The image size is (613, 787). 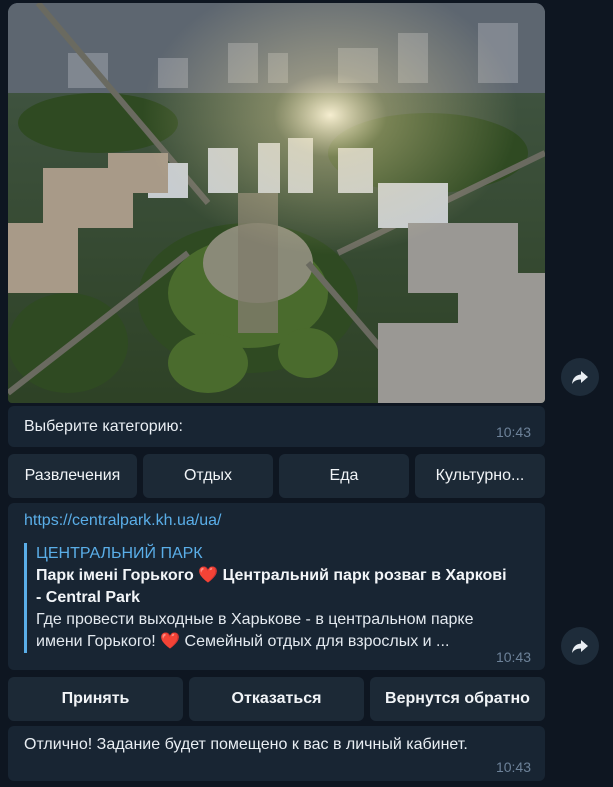 I want to click on category-button-food: Еда, so click(x=344, y=476).